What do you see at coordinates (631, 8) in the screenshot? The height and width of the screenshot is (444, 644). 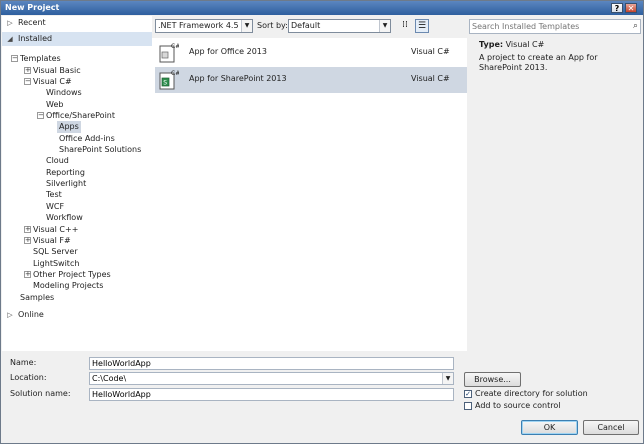 I see `close-button: ✕` at bounding box center [631, 8].